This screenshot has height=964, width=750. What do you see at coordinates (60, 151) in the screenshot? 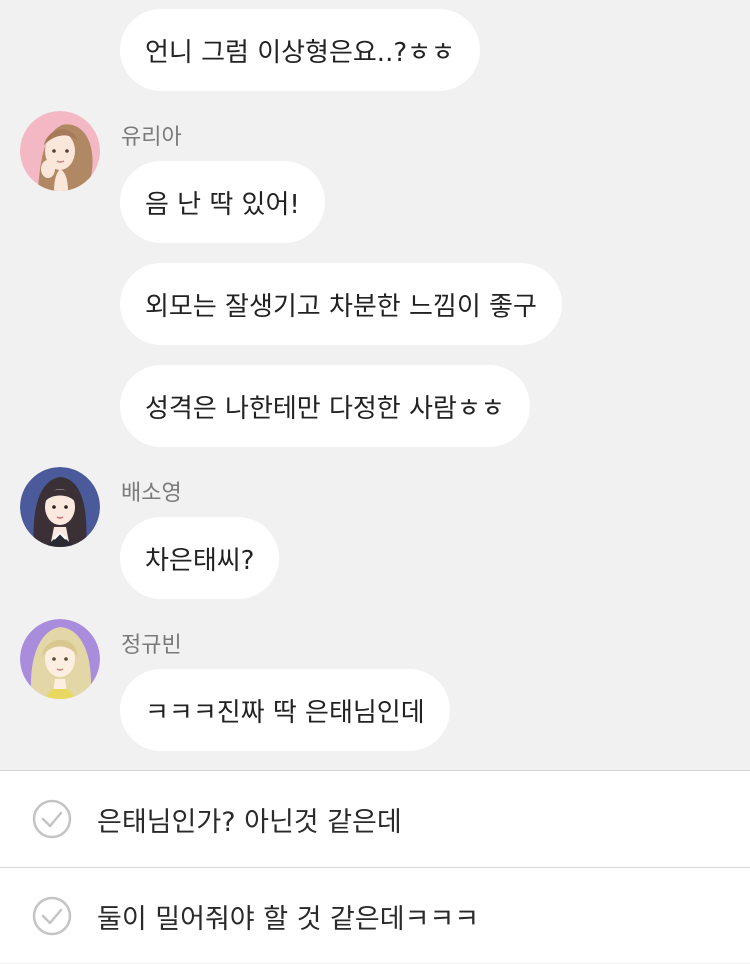
I see `avatar-yuria` at bounding box center [60, 151].